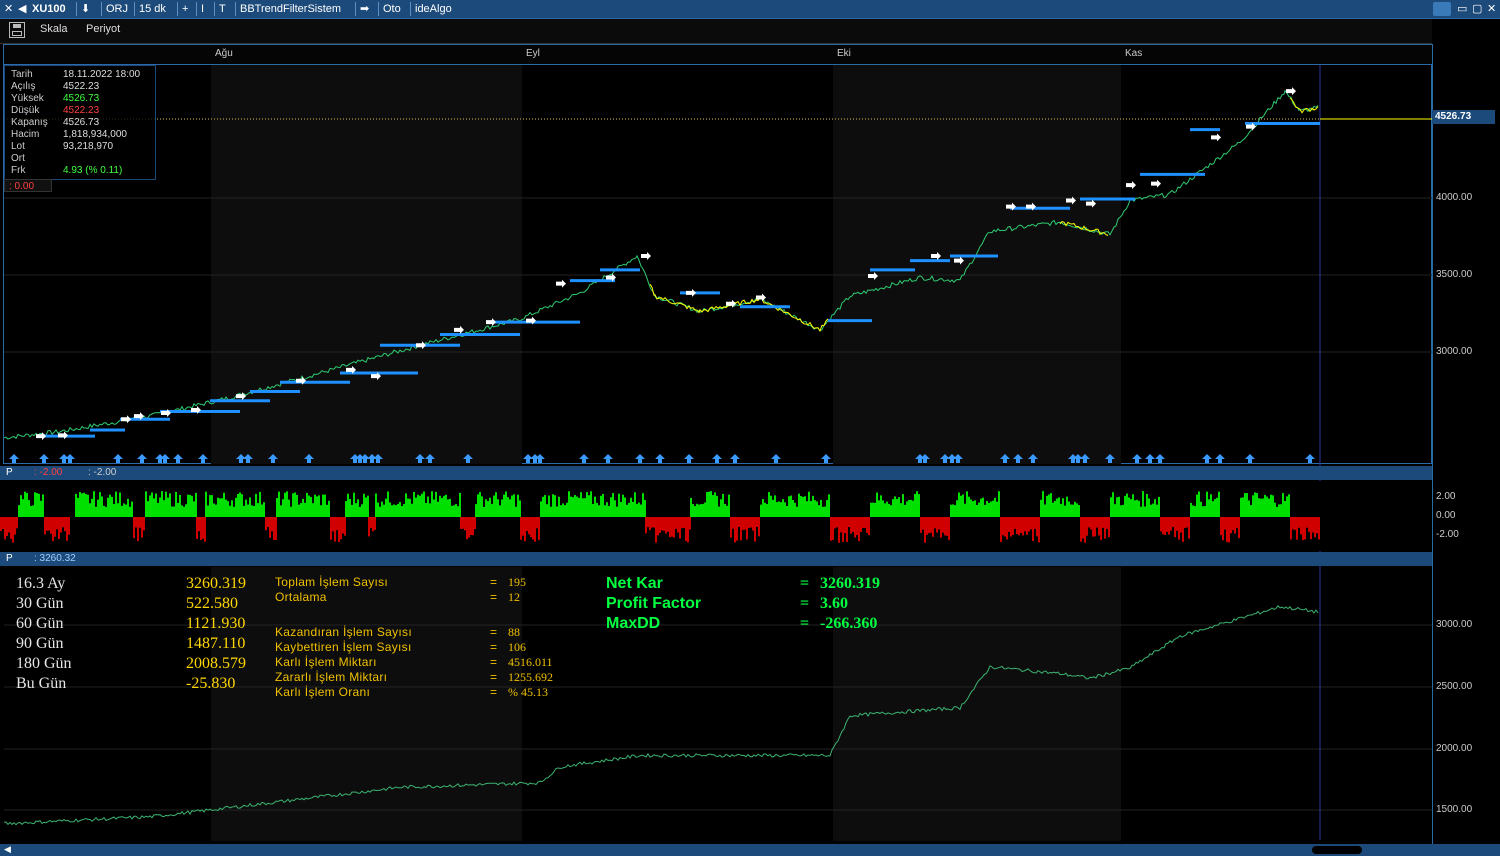 Image resolution: width=1500 pixels, height=856 pixels. What do you see at coordinates (102, 74) in the screenshot?
I see `info-value: 18.11.2022 18:00` at bounding box center [102, 74].